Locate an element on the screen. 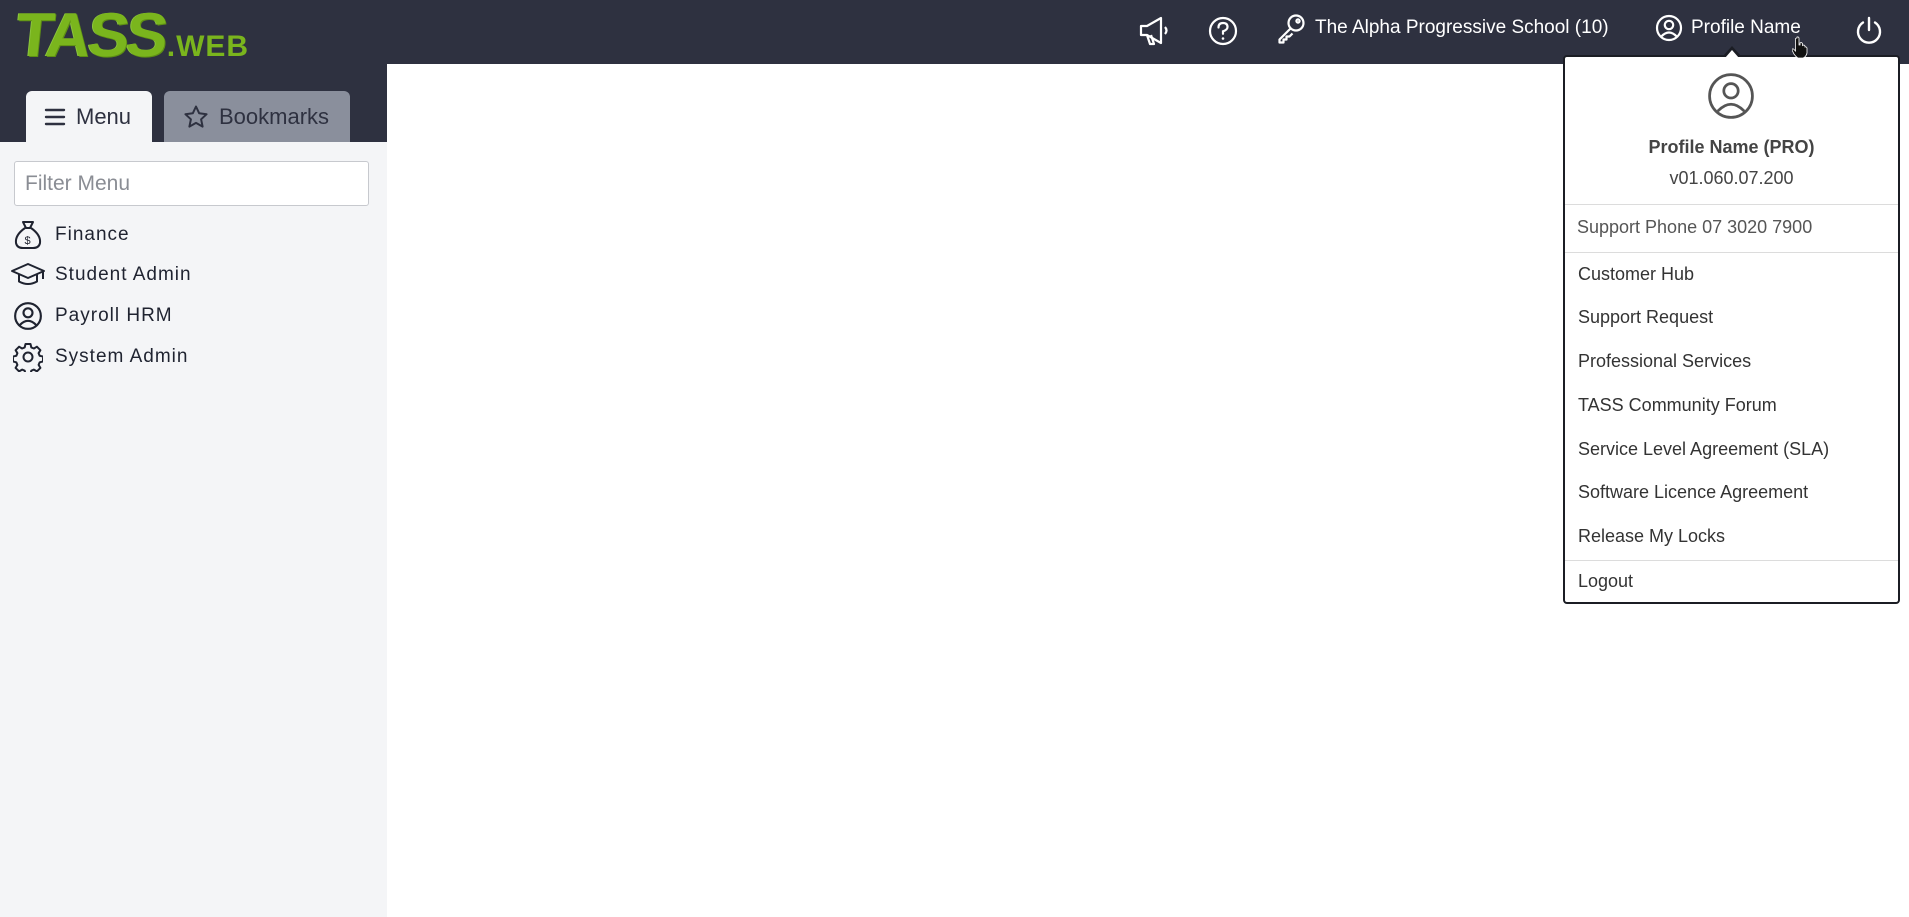  tab-menu-label: Menu is located at coordinates (104, 116).